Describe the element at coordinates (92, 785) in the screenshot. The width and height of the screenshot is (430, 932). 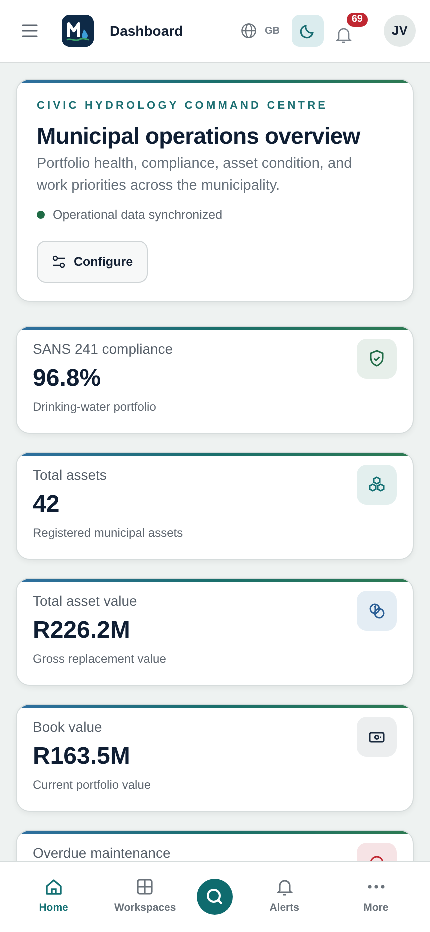
I see `stat-caption: Current portfolio value` at that location.